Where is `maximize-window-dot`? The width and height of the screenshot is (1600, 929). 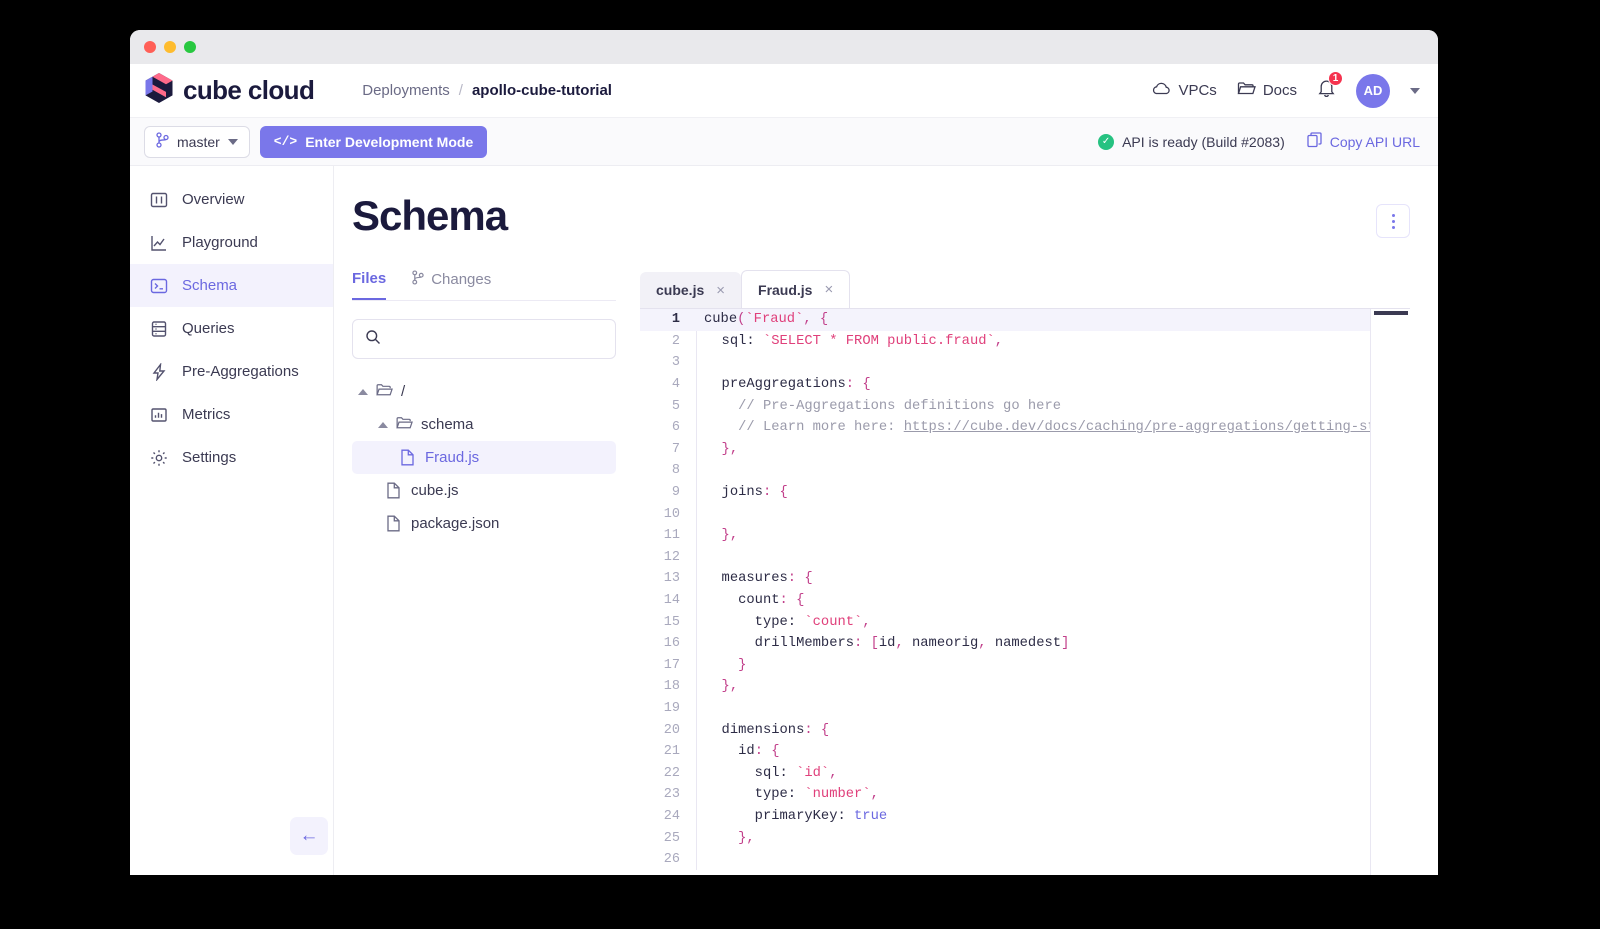 maximize-window-dot is located at coordinates (190, 47).